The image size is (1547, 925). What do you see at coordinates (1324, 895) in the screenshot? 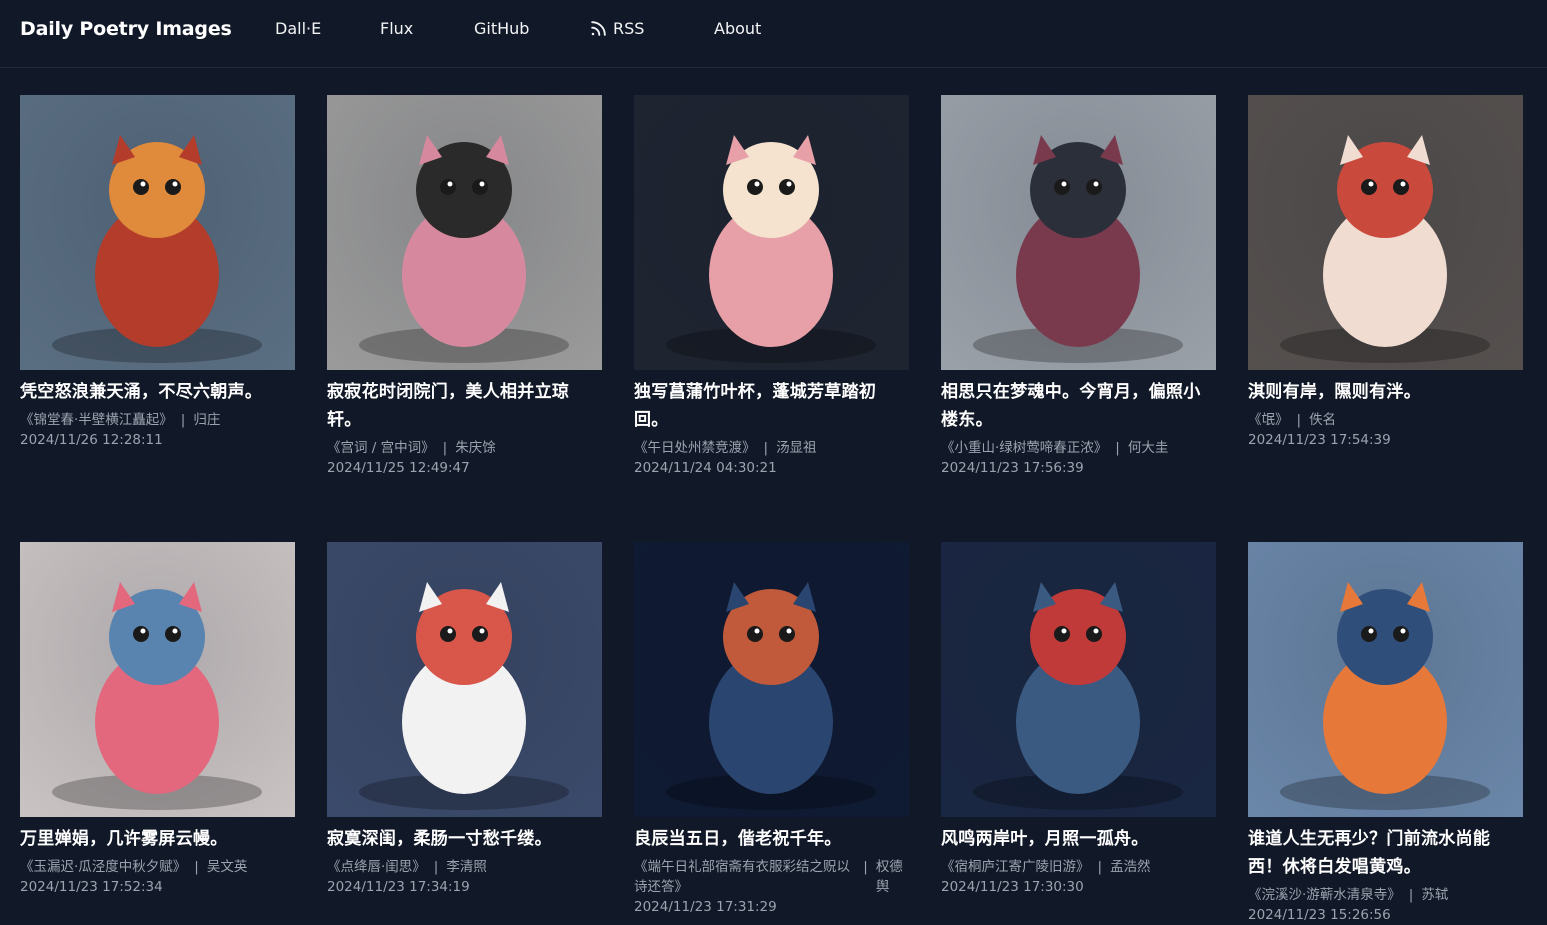
I see `poem-source: 《浣溪沙·游蕲水清泉寺》` at bounding box center [1324, 895].